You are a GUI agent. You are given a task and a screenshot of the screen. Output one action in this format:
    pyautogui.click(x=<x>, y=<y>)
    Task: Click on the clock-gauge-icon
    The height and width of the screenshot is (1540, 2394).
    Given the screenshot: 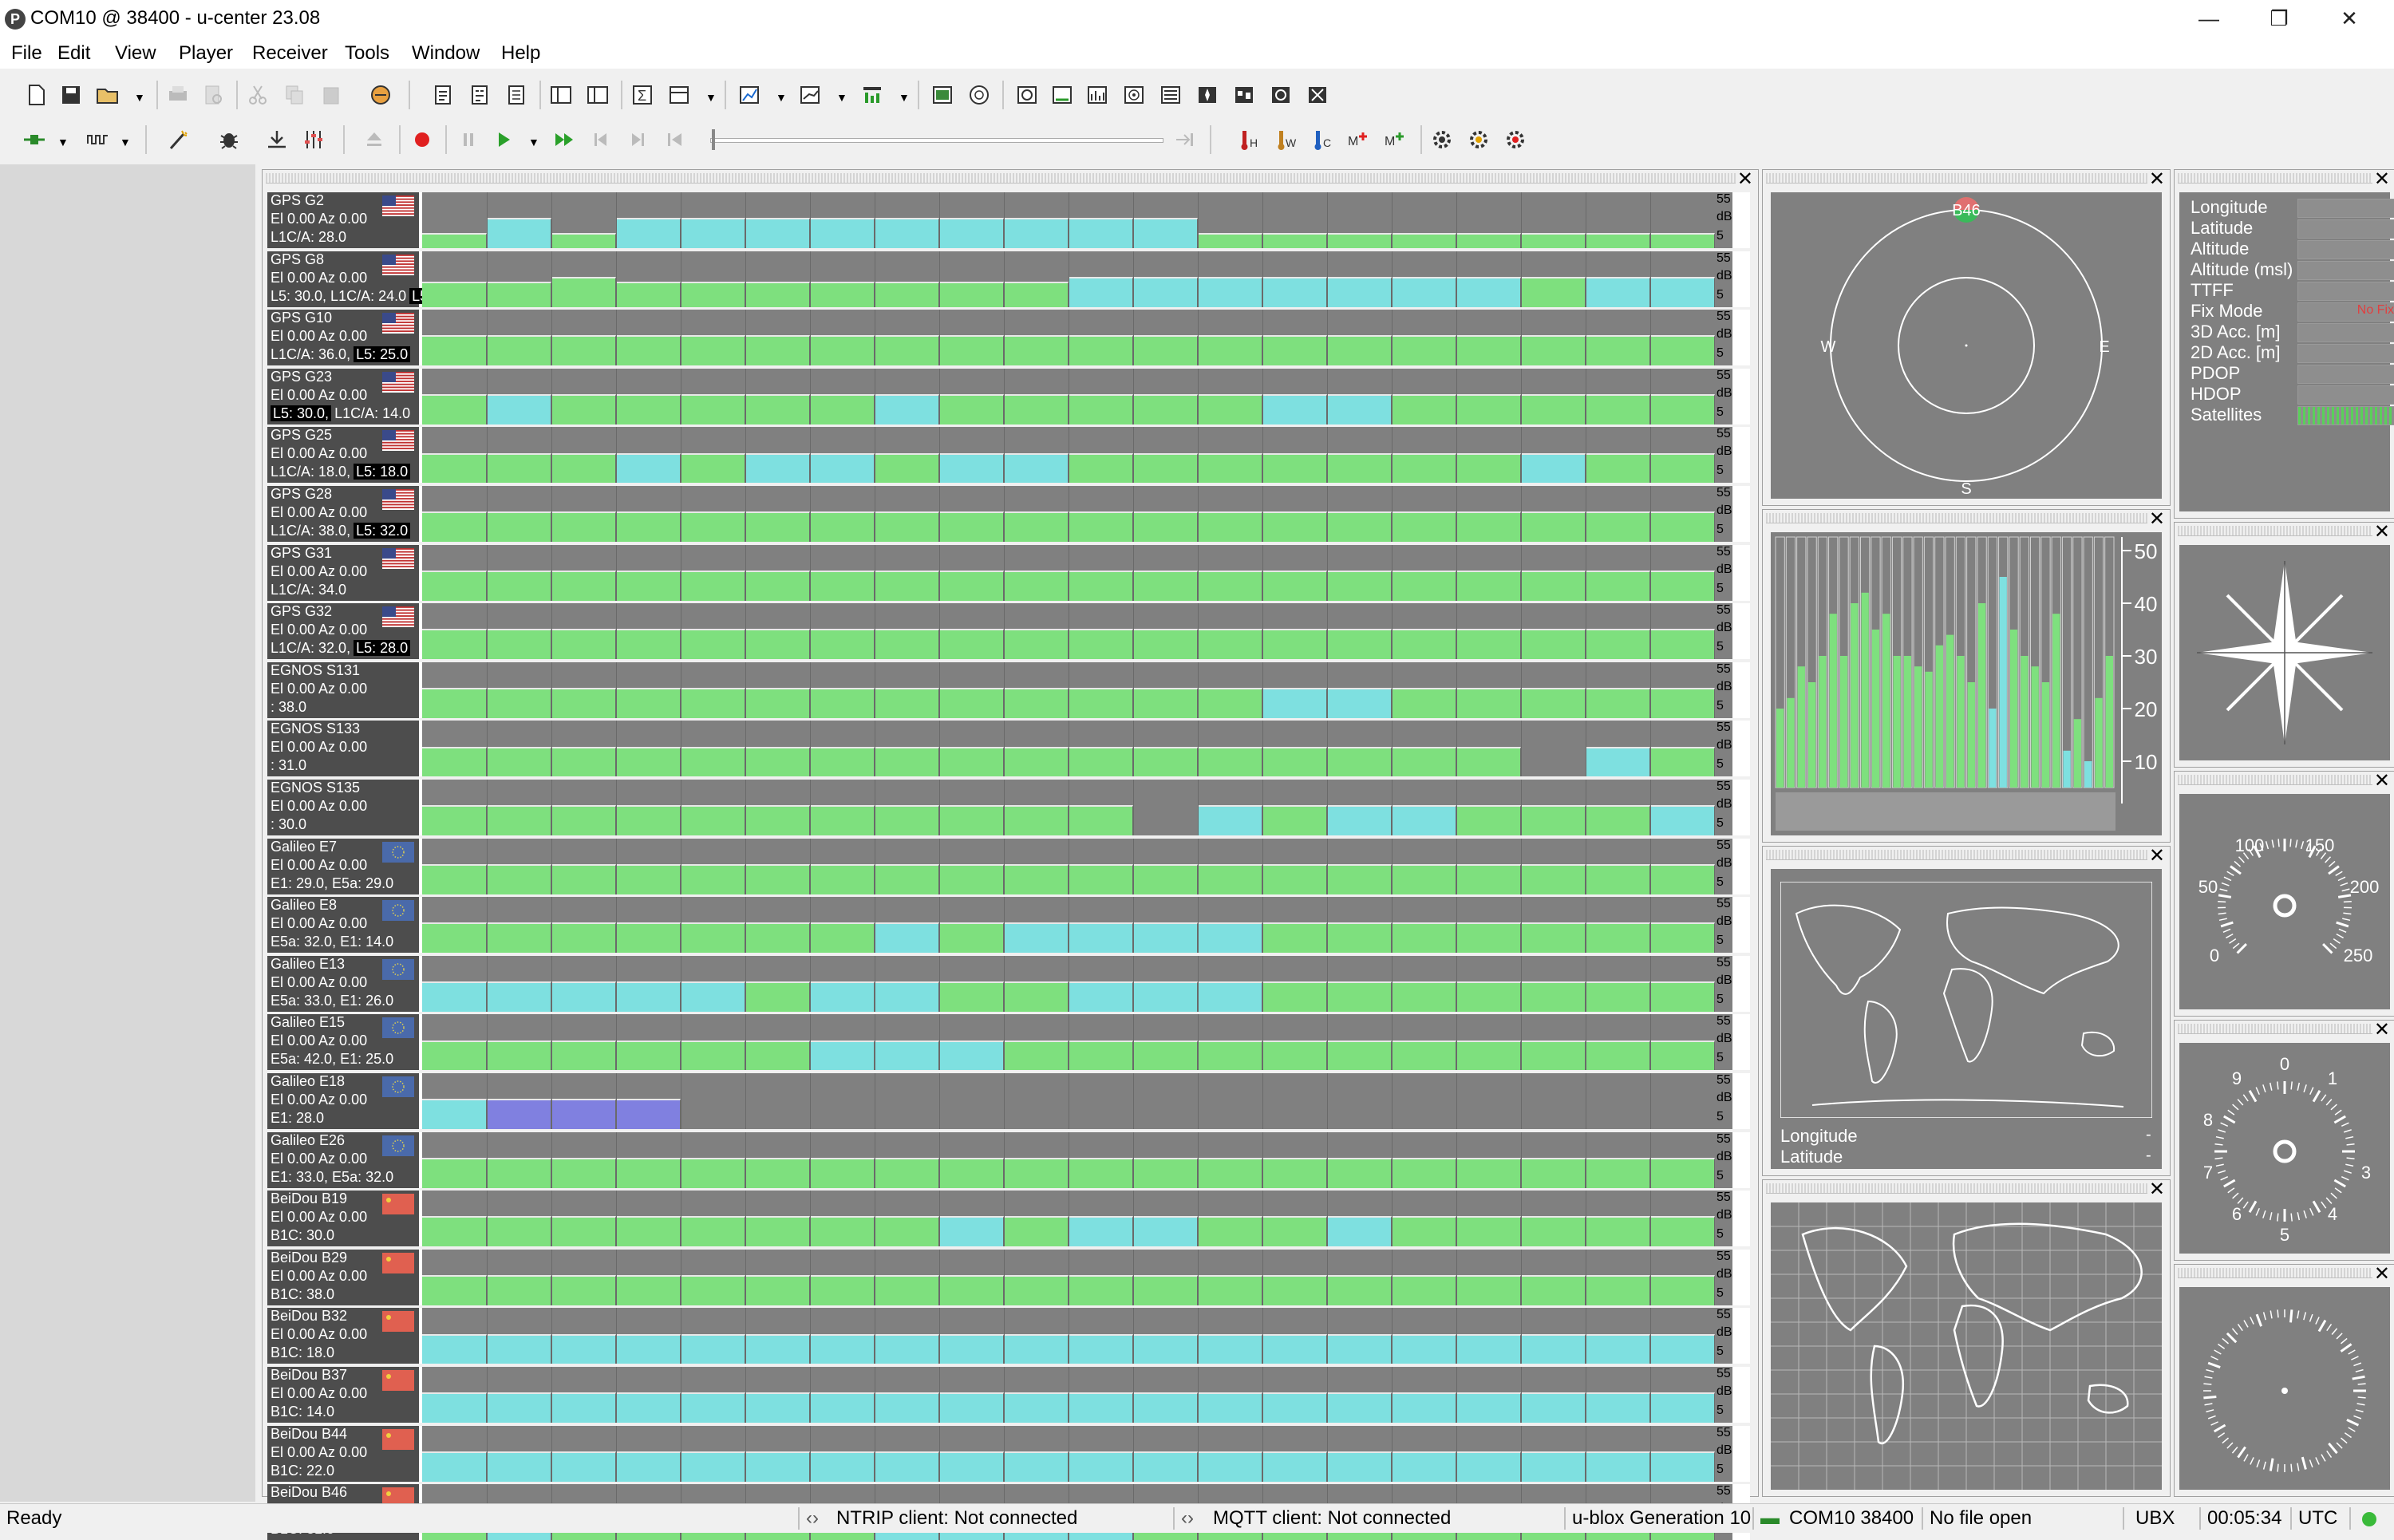 What is the action you would take?
    pyautogui.click(x=1317, y=95)
    